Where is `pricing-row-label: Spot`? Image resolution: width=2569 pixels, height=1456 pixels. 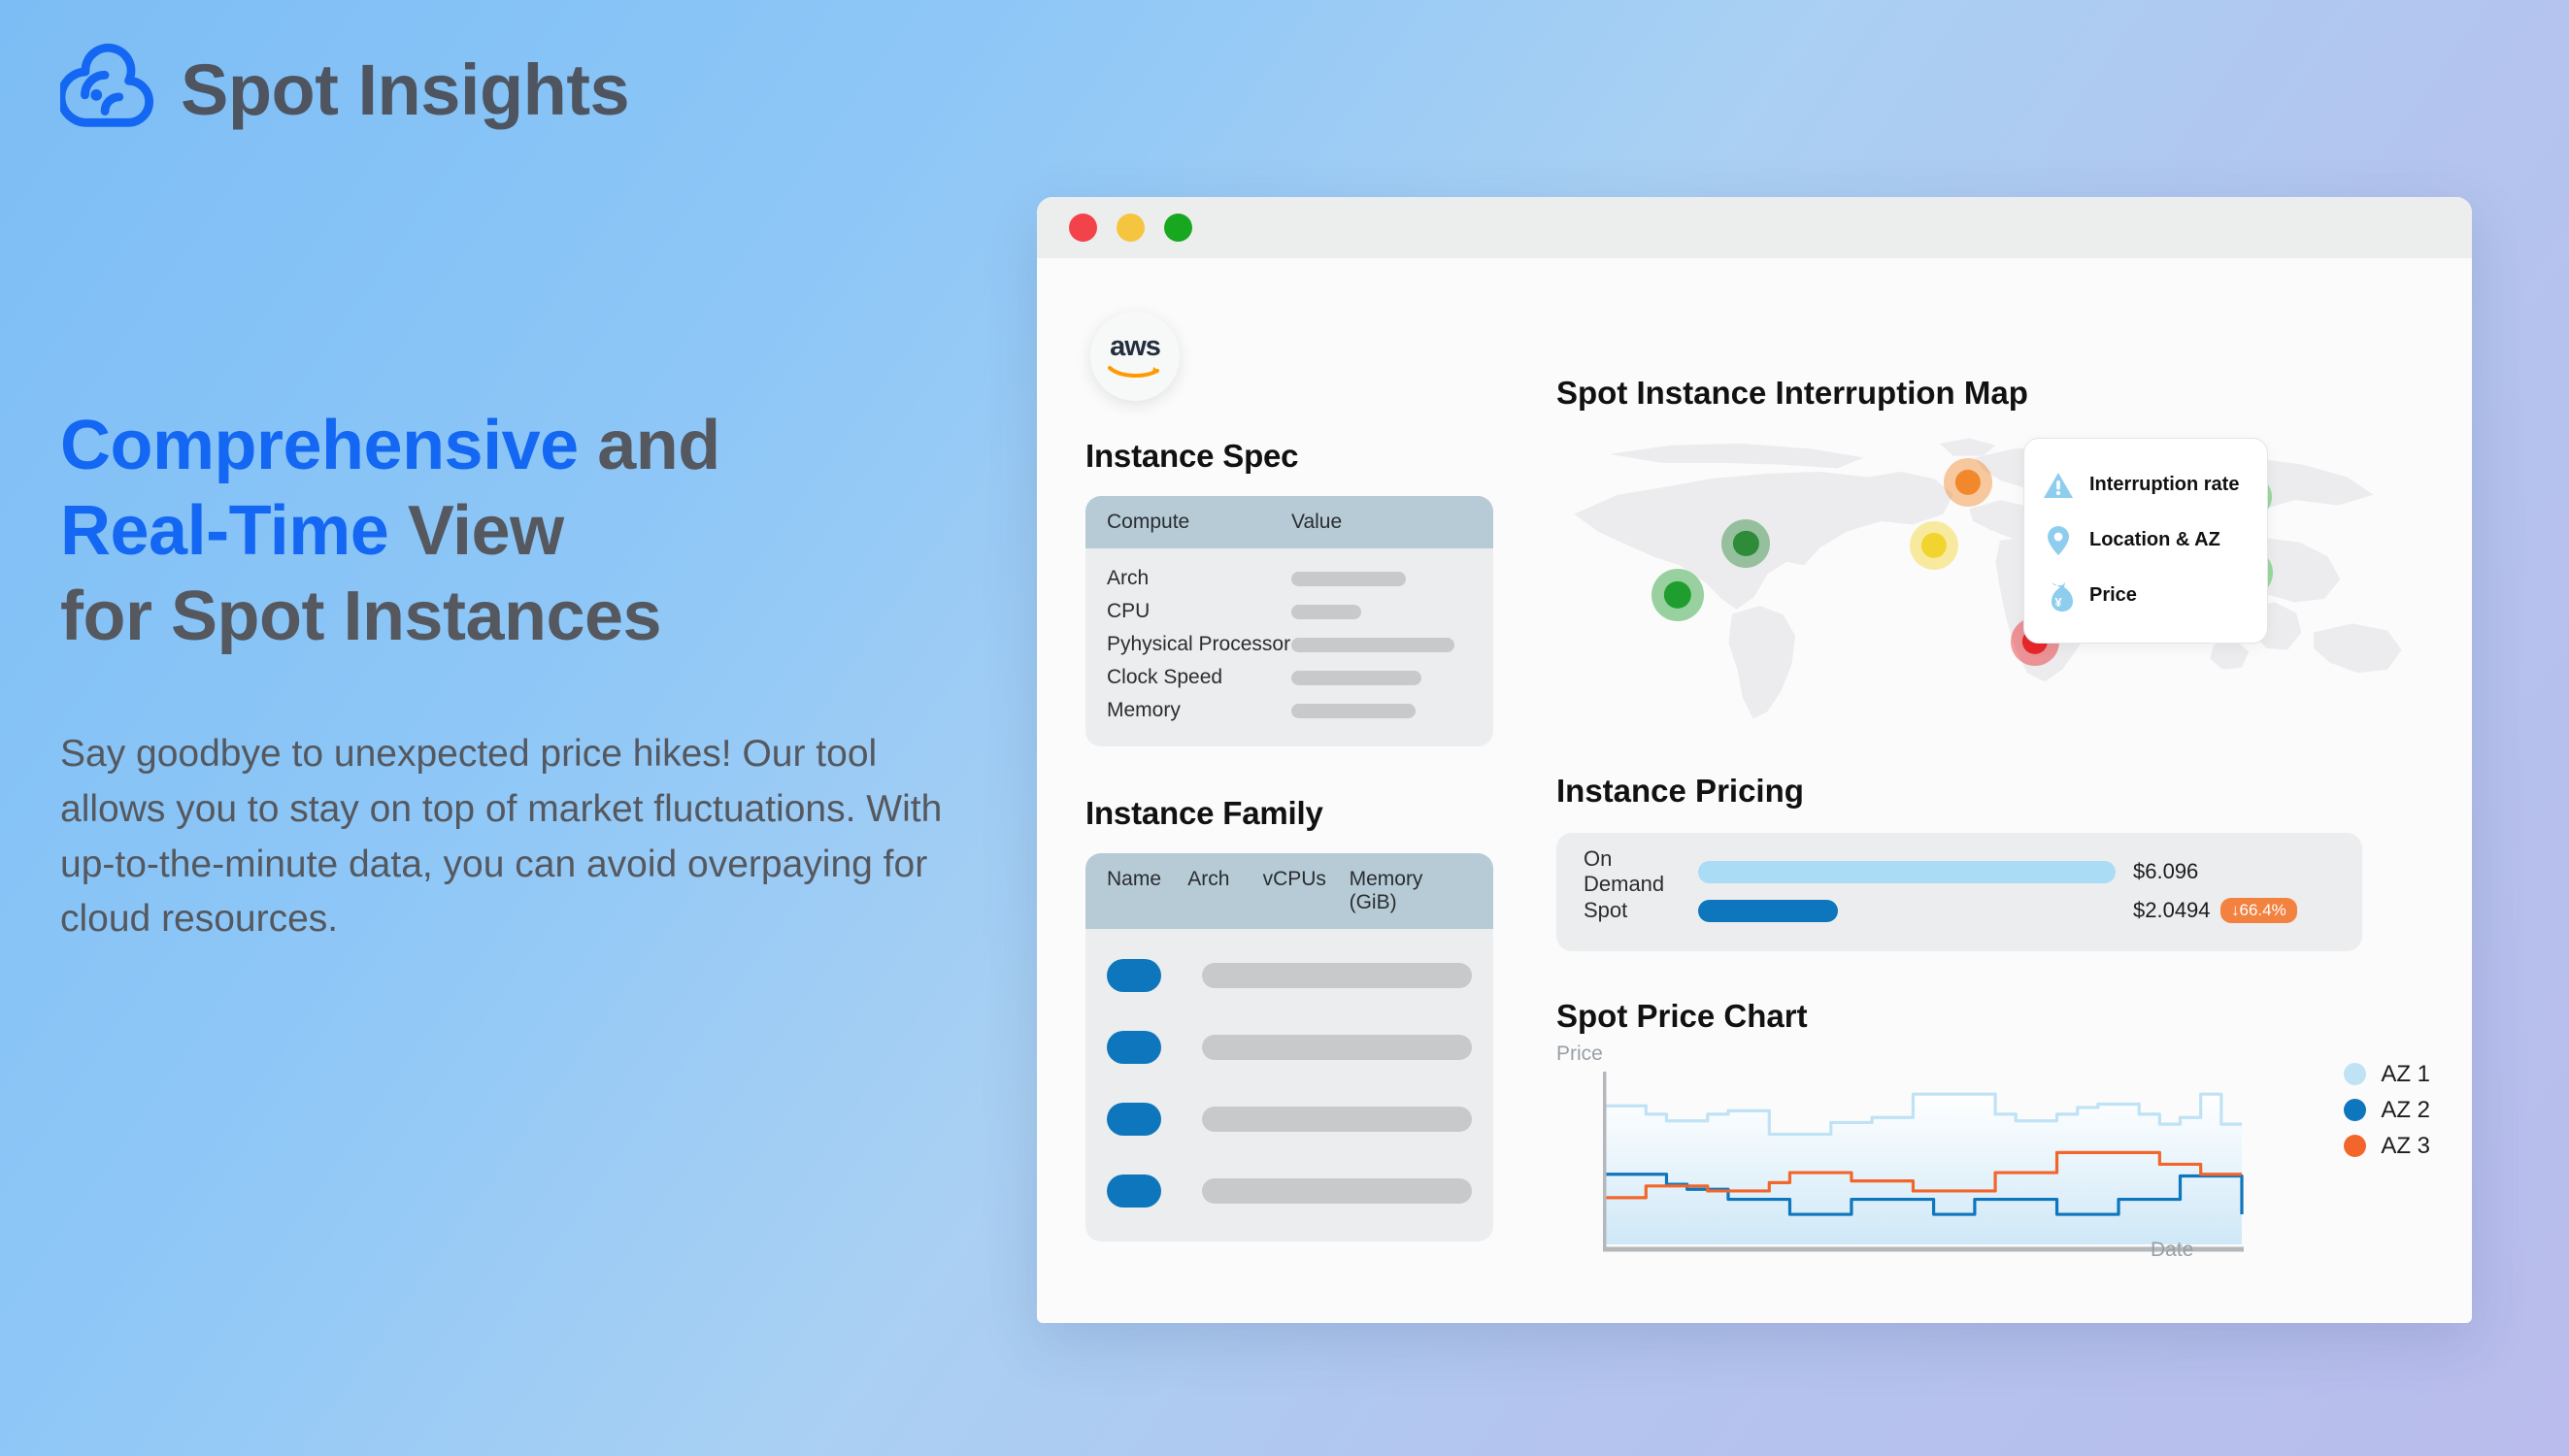
pricing-row-label: Spot is located at coordinates (1606, 910).